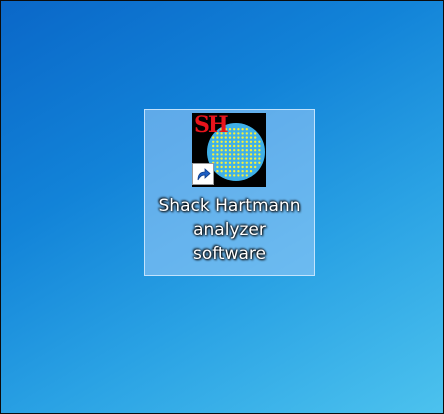  I want to click on icon-label-line-2: analyzer, so click(229, 230).